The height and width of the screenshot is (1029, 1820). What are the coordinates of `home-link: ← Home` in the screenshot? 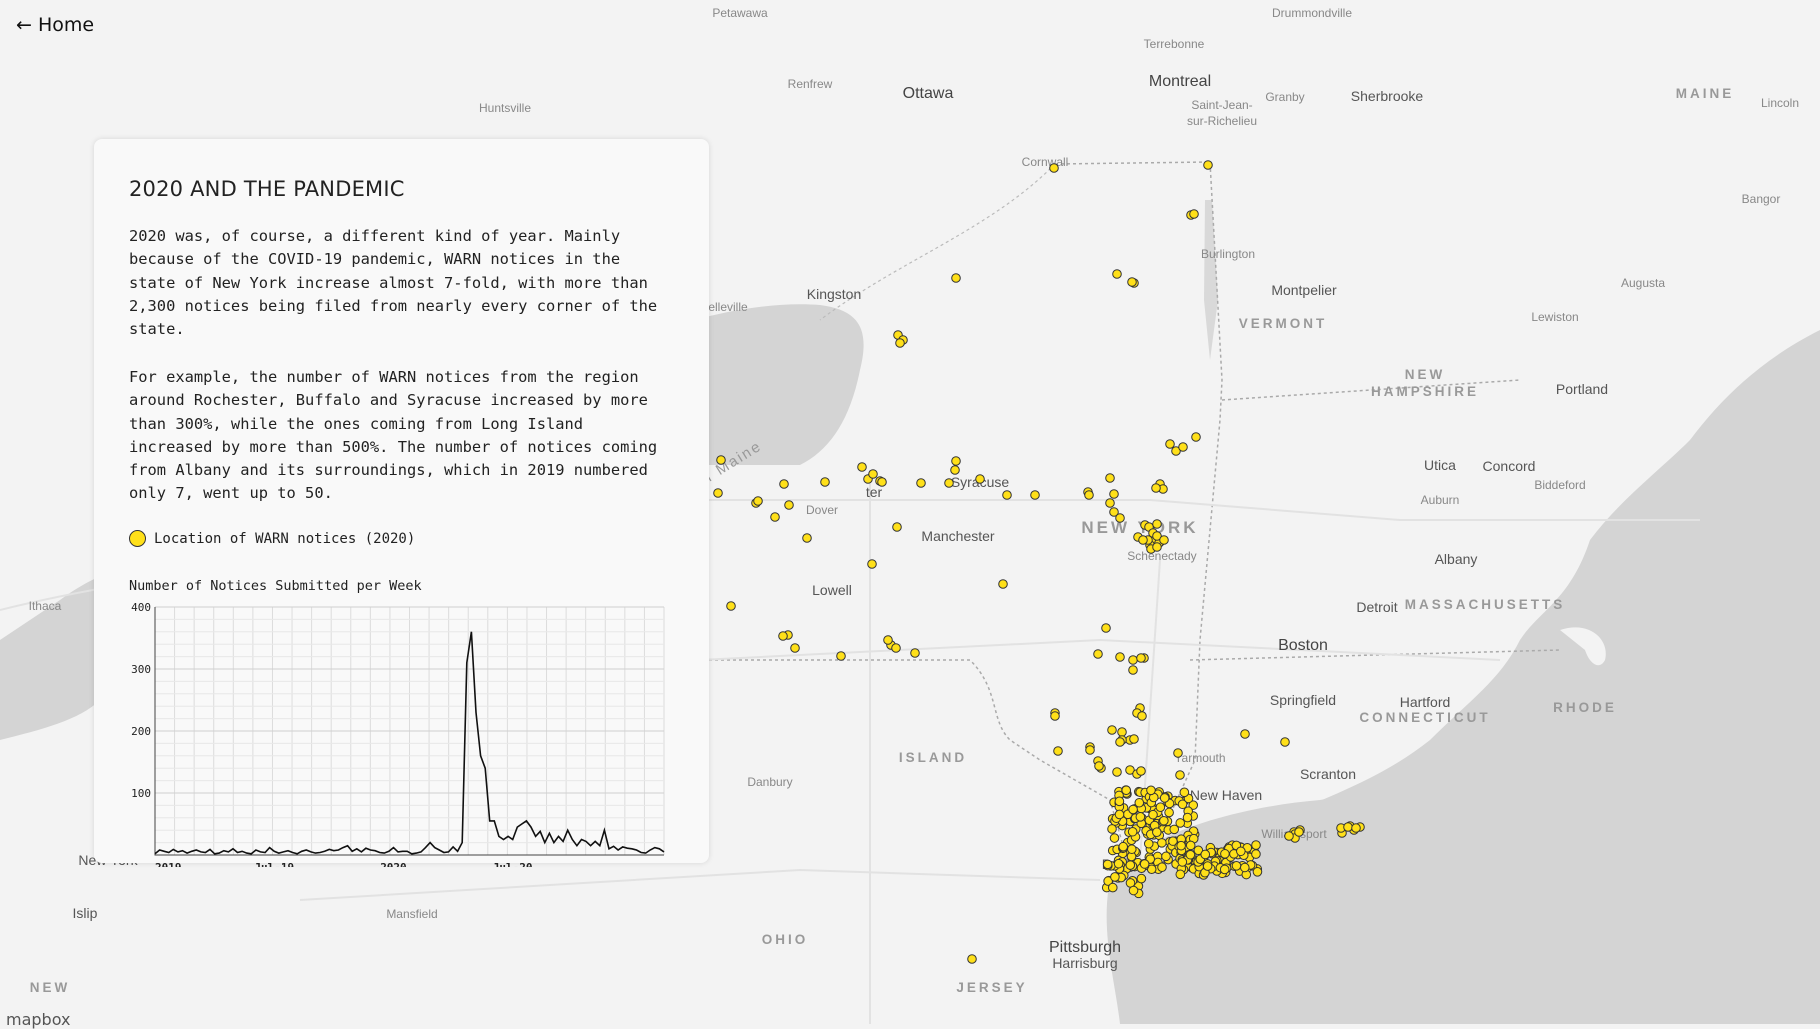 It's located at (55, 25).